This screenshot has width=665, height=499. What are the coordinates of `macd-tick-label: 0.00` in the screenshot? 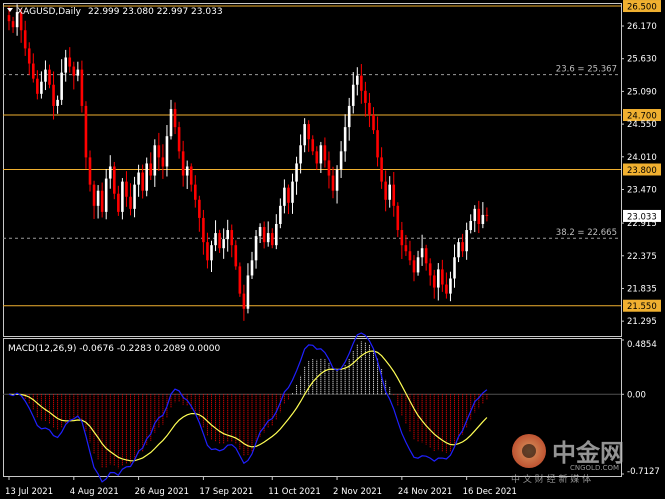 It's located at (636, 395).